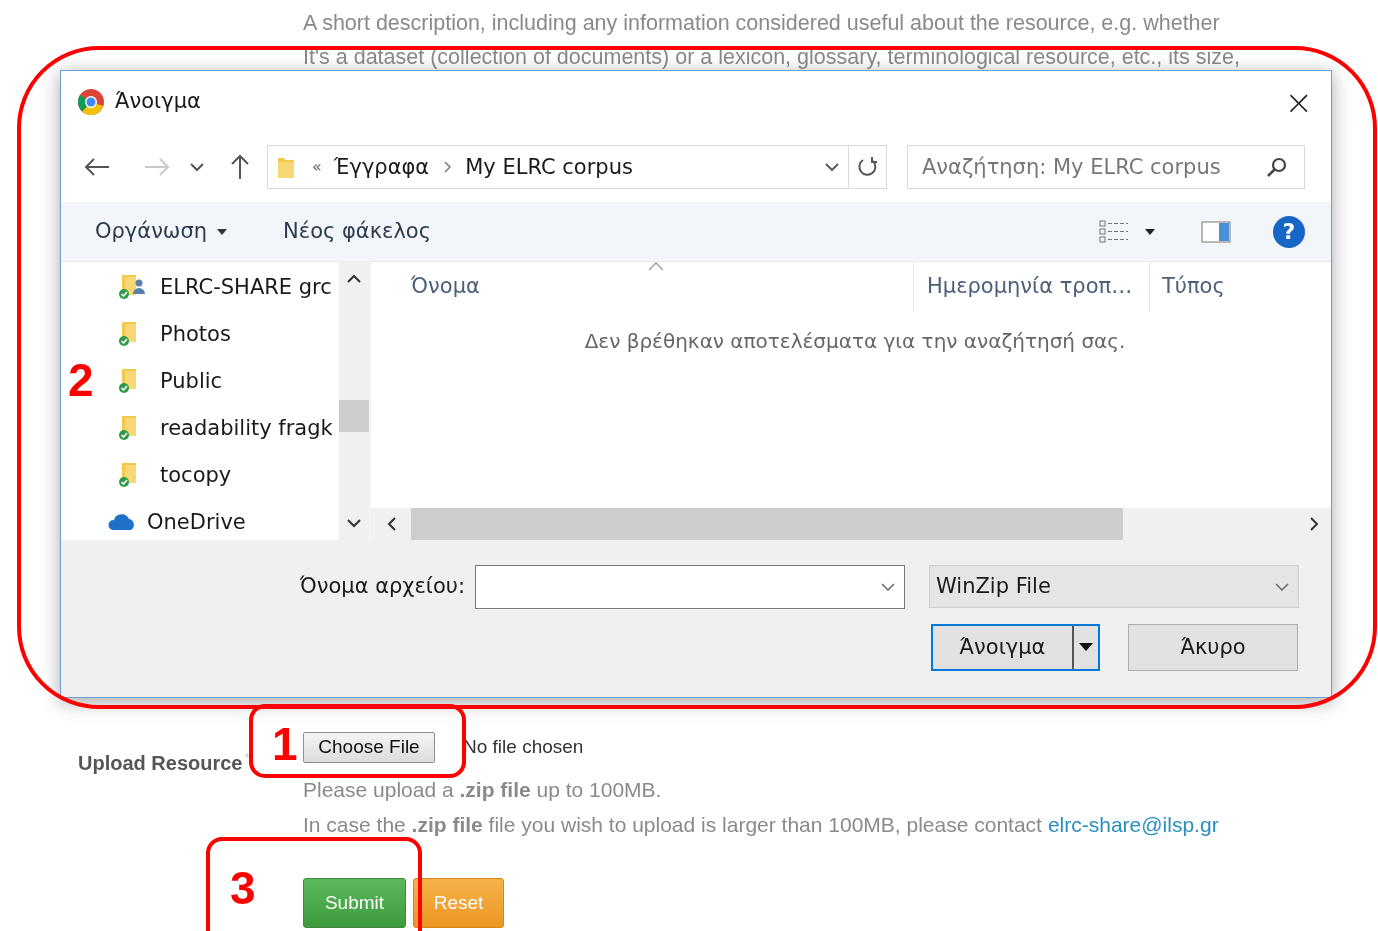 This screenshot has height=931, width=1378. I want to click on column-header: Τύπος, so click(1240, 286).